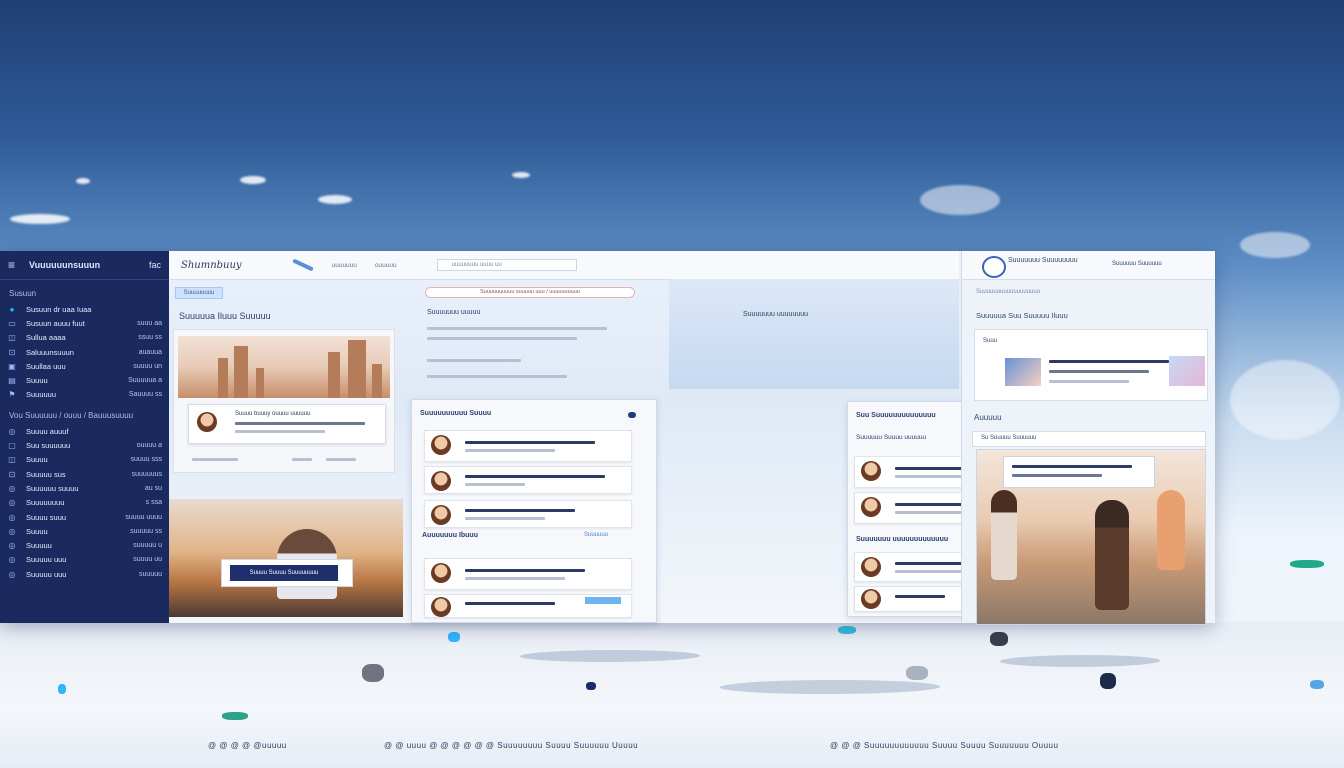 This screenshot has width=1344, height=768. I want to click on sidebar-item: ⊡ Suuuuu sus suuuuuus, so click(84, 474).